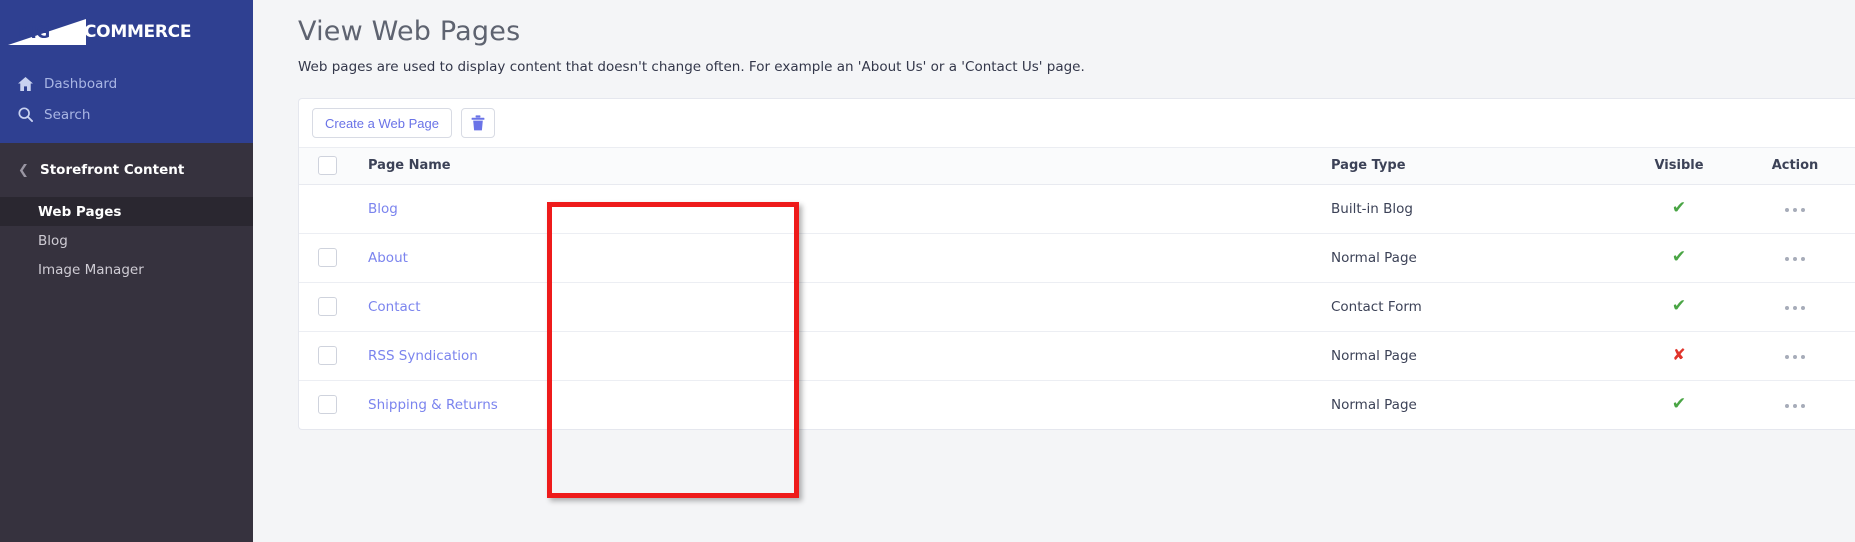 The height and width of the screenshot is (542, 1855). What do you see at coordinates (53, 240) in the screenshot?
I see `sidebar-item-label: Blog` at bounding box center [53, 240].